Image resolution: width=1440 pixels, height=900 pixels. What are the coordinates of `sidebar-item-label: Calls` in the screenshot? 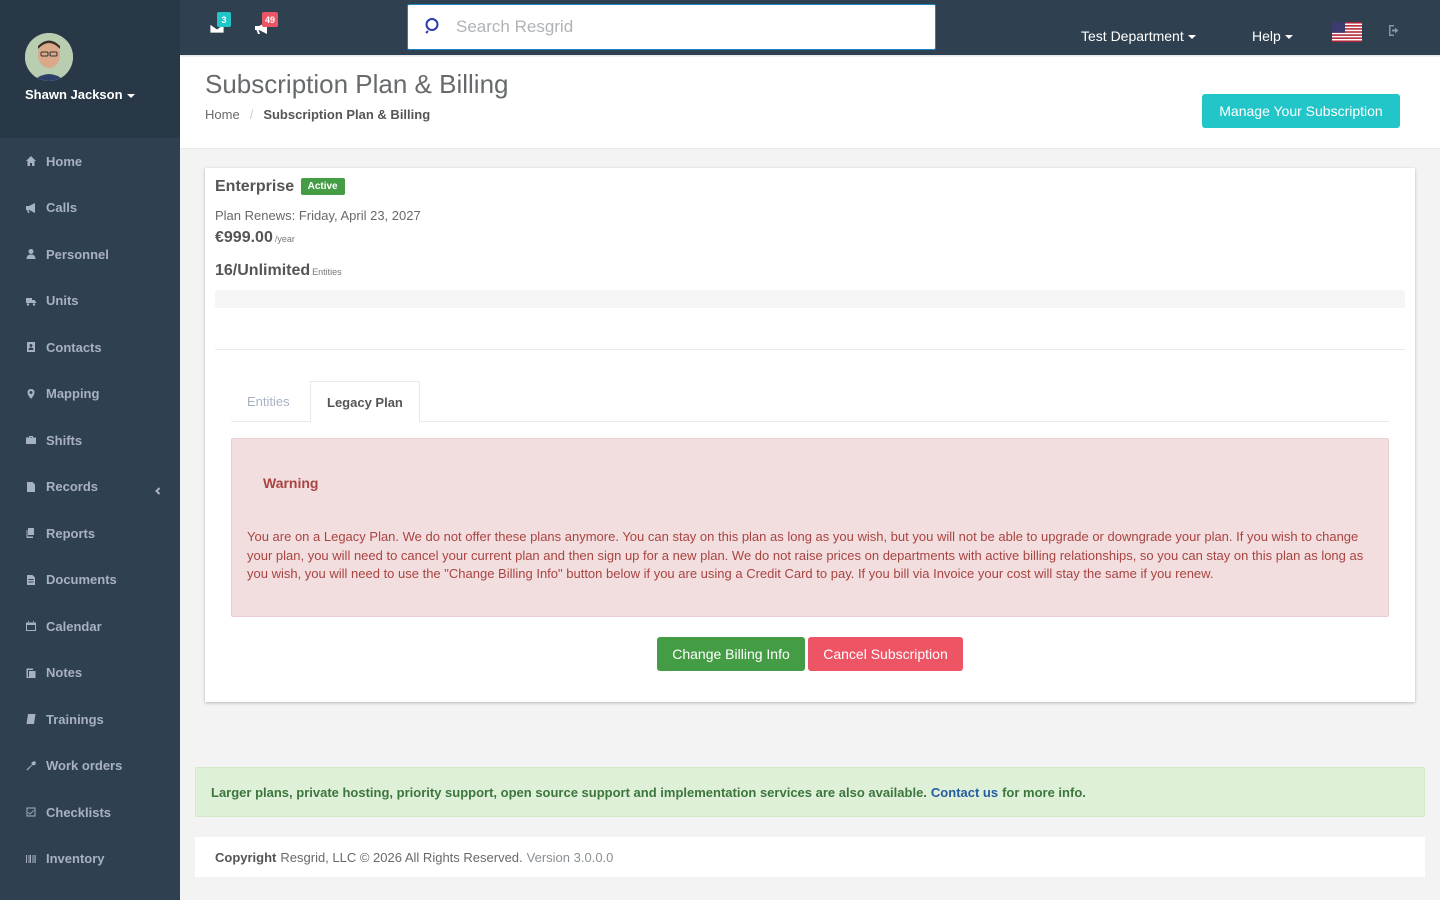 It's located at (62, 208).